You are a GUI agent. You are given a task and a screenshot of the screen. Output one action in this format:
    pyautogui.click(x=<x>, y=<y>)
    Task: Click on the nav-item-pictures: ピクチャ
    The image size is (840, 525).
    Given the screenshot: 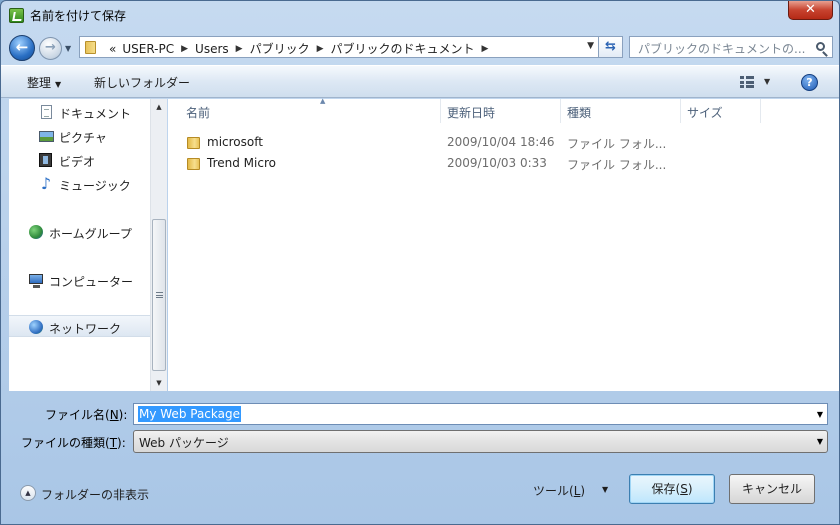 What is the action you would take?
    pyautogui.click(x=79, y=136)
    